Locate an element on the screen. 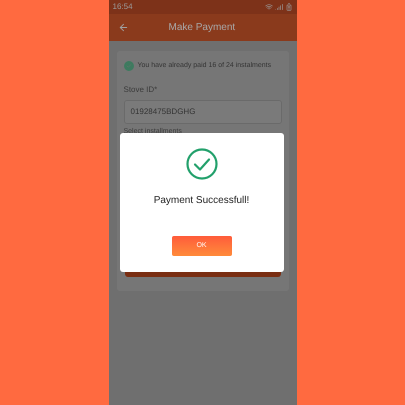 Image resolution: width=405 pixels, height=405 pixels. status-time: 16:54 is located at coordinates (122, 7).